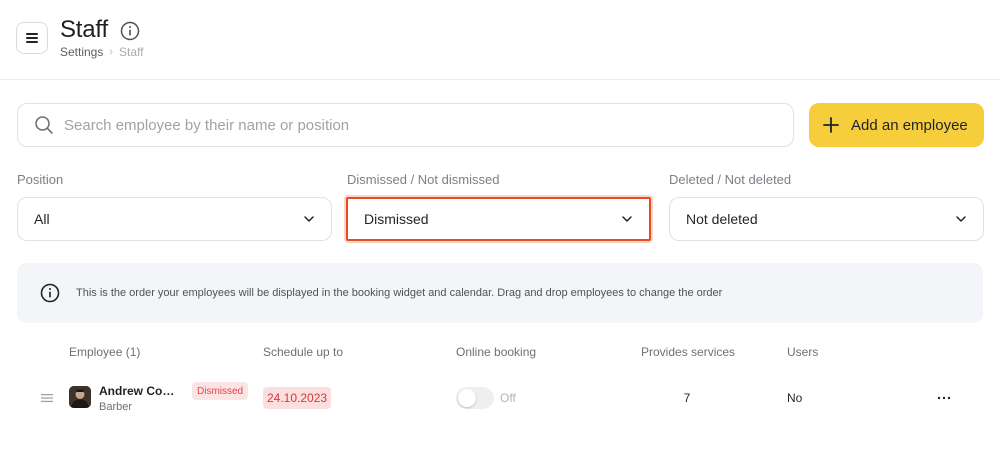  What do you see at coordinates (40, 179) in the screenshot?
I see `position-filter-label: Position` at bounding box center [40, 179].